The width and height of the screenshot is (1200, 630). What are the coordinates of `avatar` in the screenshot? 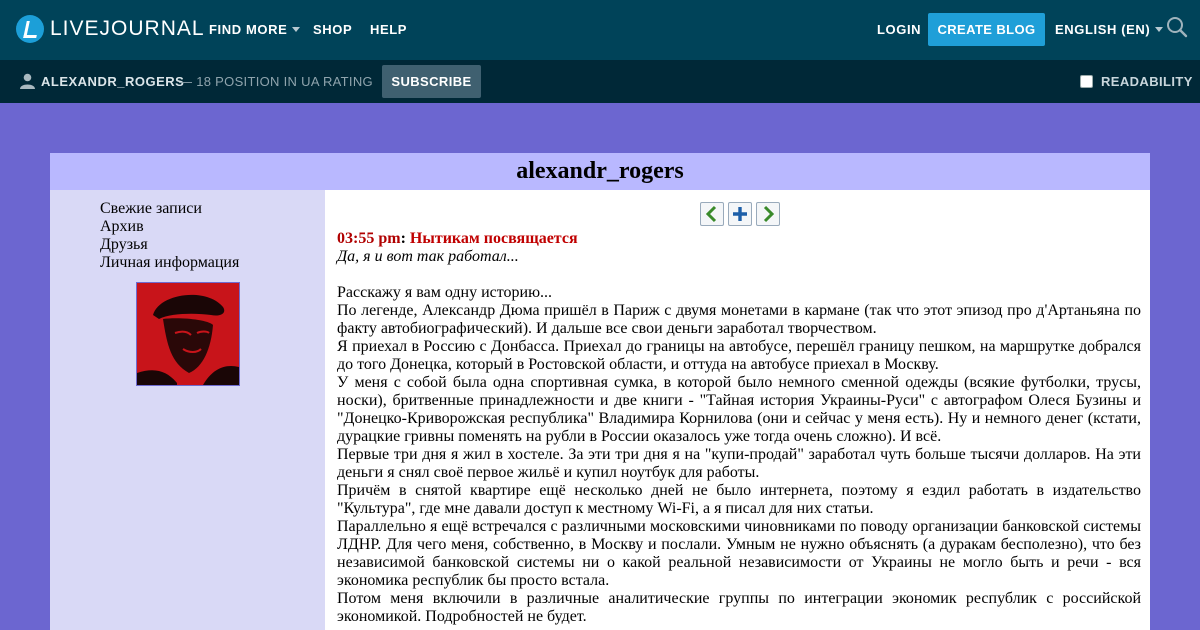 It's located at (188, 334).